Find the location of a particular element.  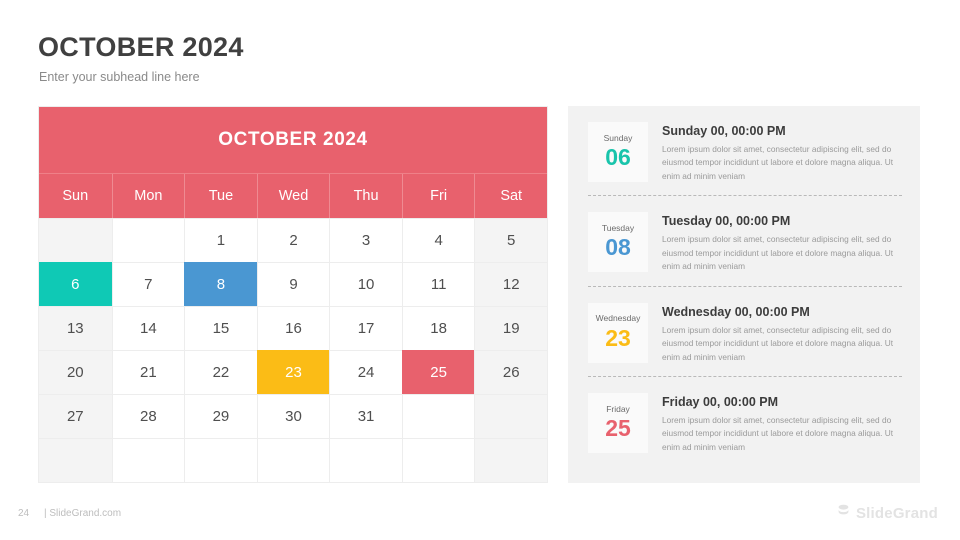

calendar-day-number: 29 is located at coordinates (221, 416).